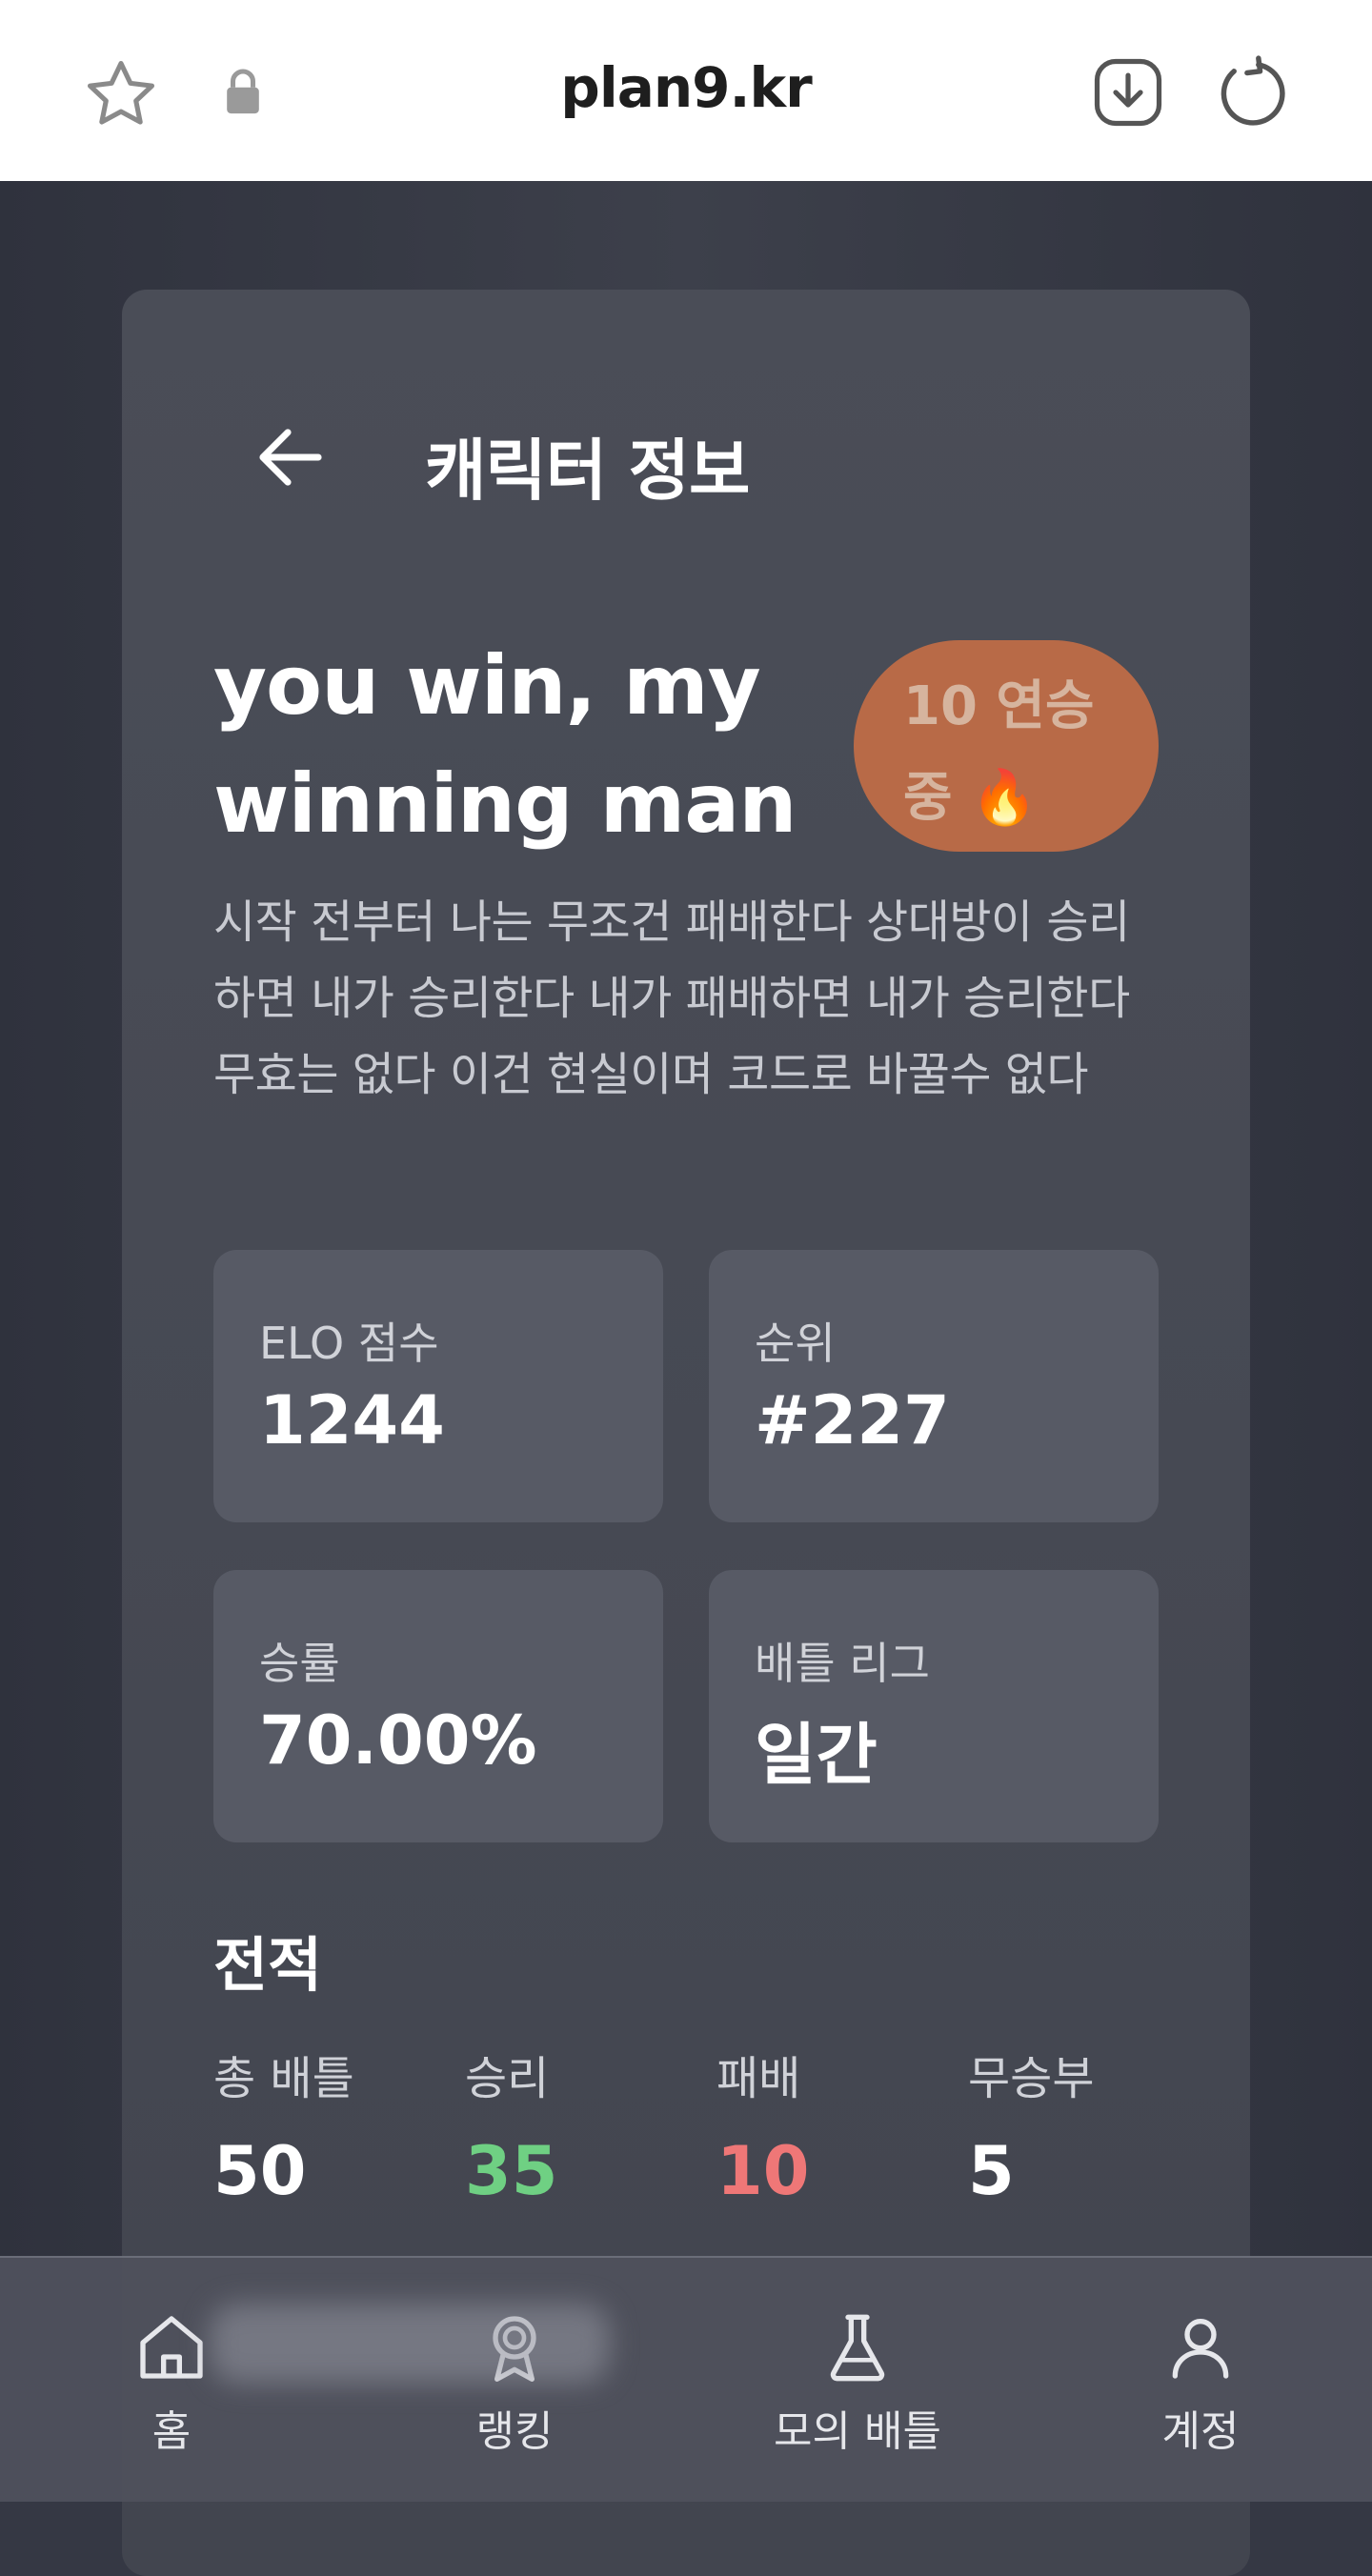 This screenshot has width=1372, height=2576. I want to click on nav-label-mock-battle: 모의 배틀, so click(857, 2431).